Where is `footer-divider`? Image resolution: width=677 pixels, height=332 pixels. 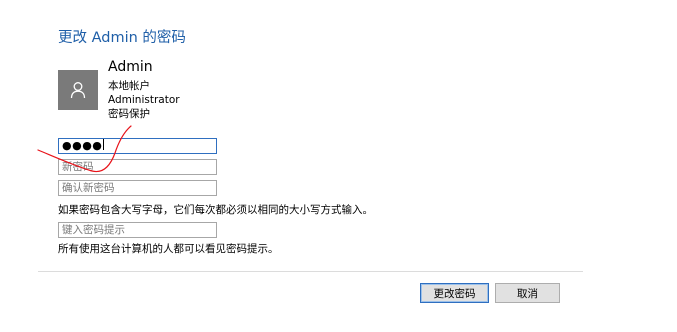 footer-divider is located at coordinates (310, 271).